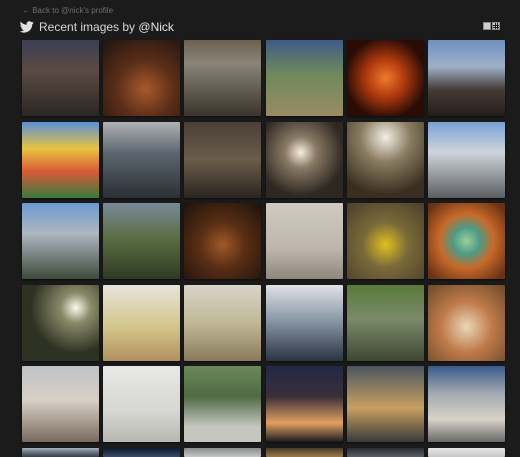 Image resolution: width=520 pixels, height=457 pixels. What do you see at coordinates (466, 159) in the screenshot?
I see `thumbnail-office-building` at bounding box center [466, 159].